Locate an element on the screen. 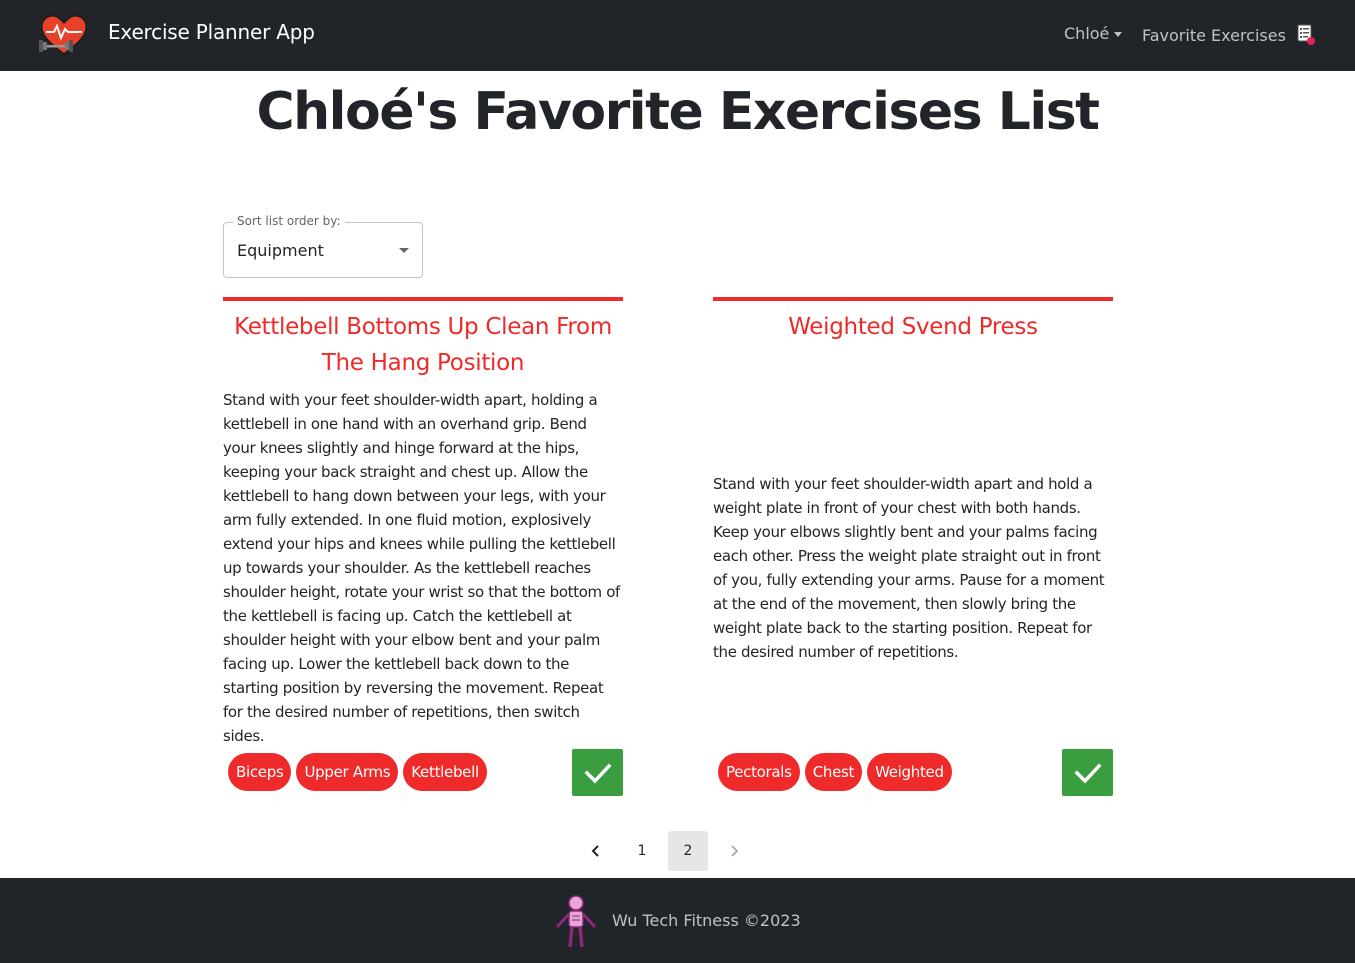 This screenshot has height=963, width=1355. skeleton-logo-icon is located at coordinates (576, 921).